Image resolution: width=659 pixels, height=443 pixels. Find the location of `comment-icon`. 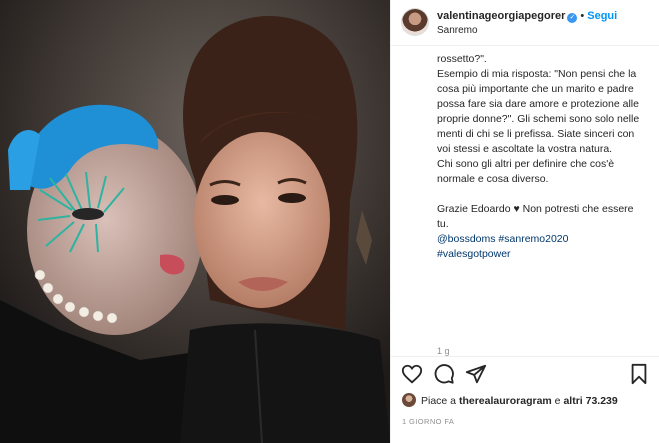

comment-icon is located at coordinates (444, 374).